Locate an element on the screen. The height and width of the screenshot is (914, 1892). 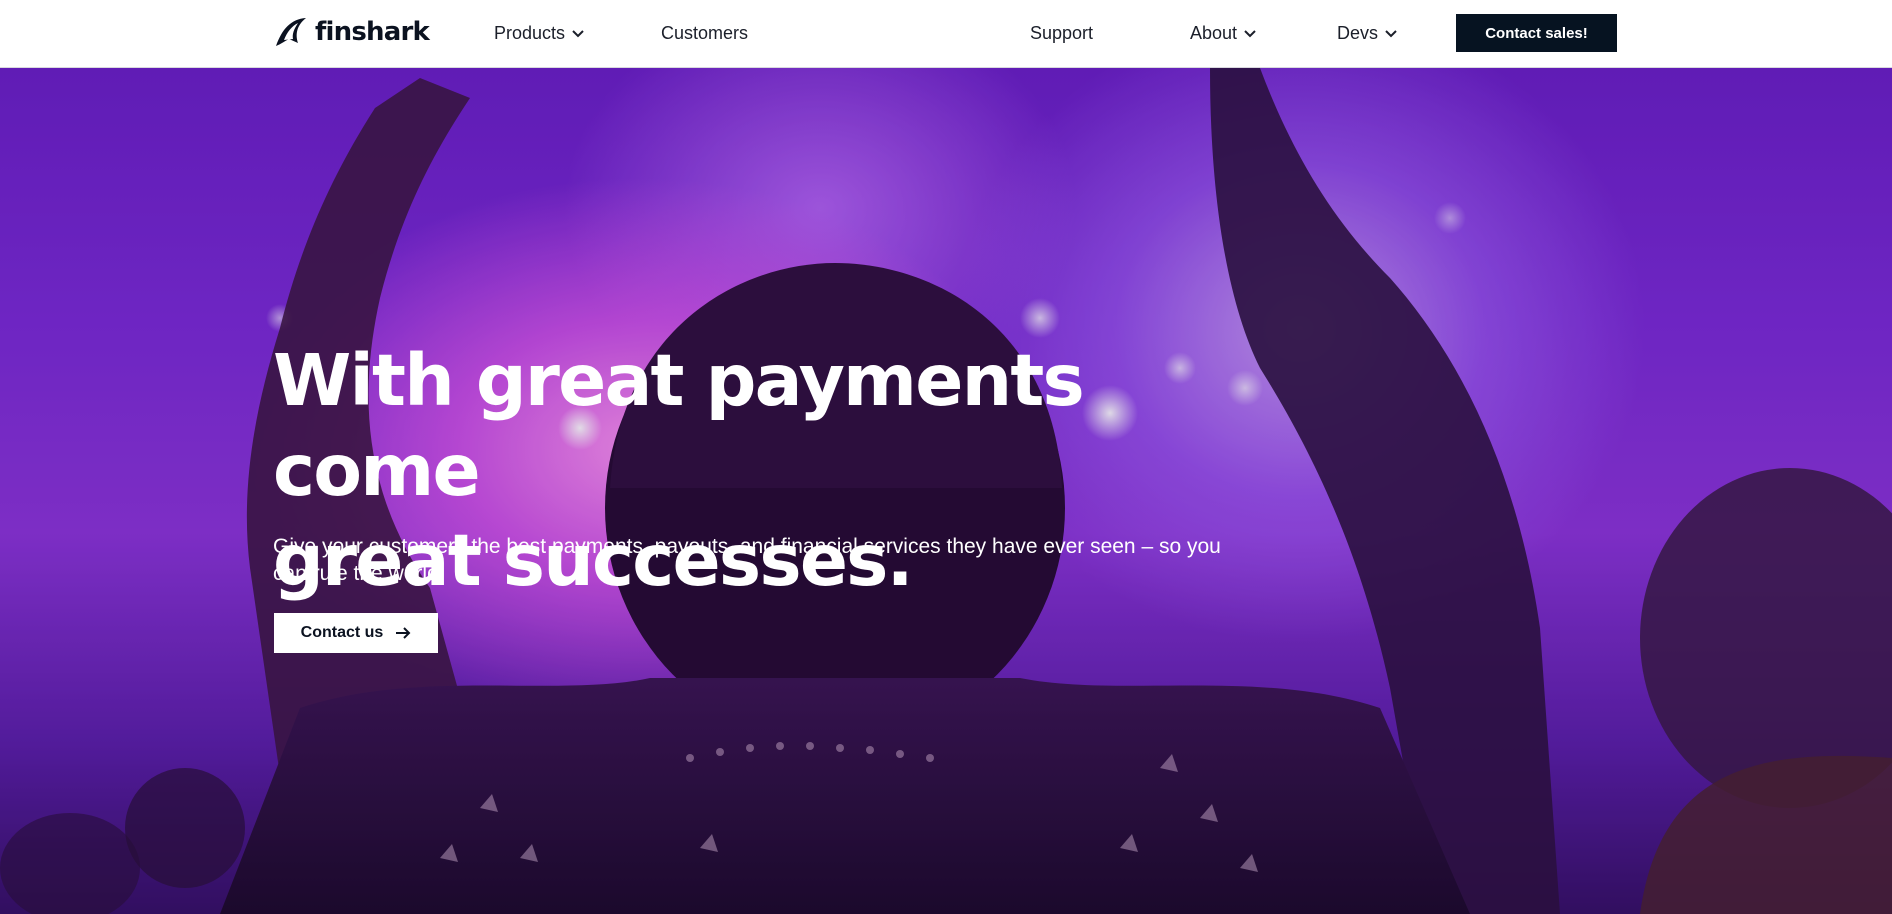
nav-customers-label: Customers is located at coordinates (705, 32).